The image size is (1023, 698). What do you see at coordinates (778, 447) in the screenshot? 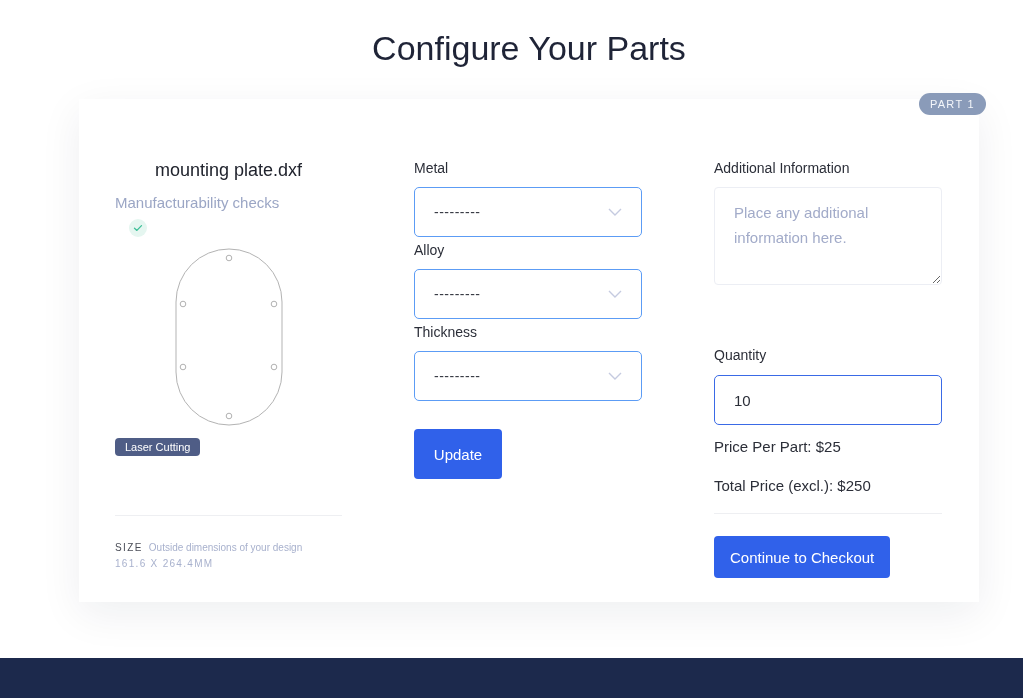
I see `price-per-part: Price Per Part: $25` at bounding box center [778, 447].